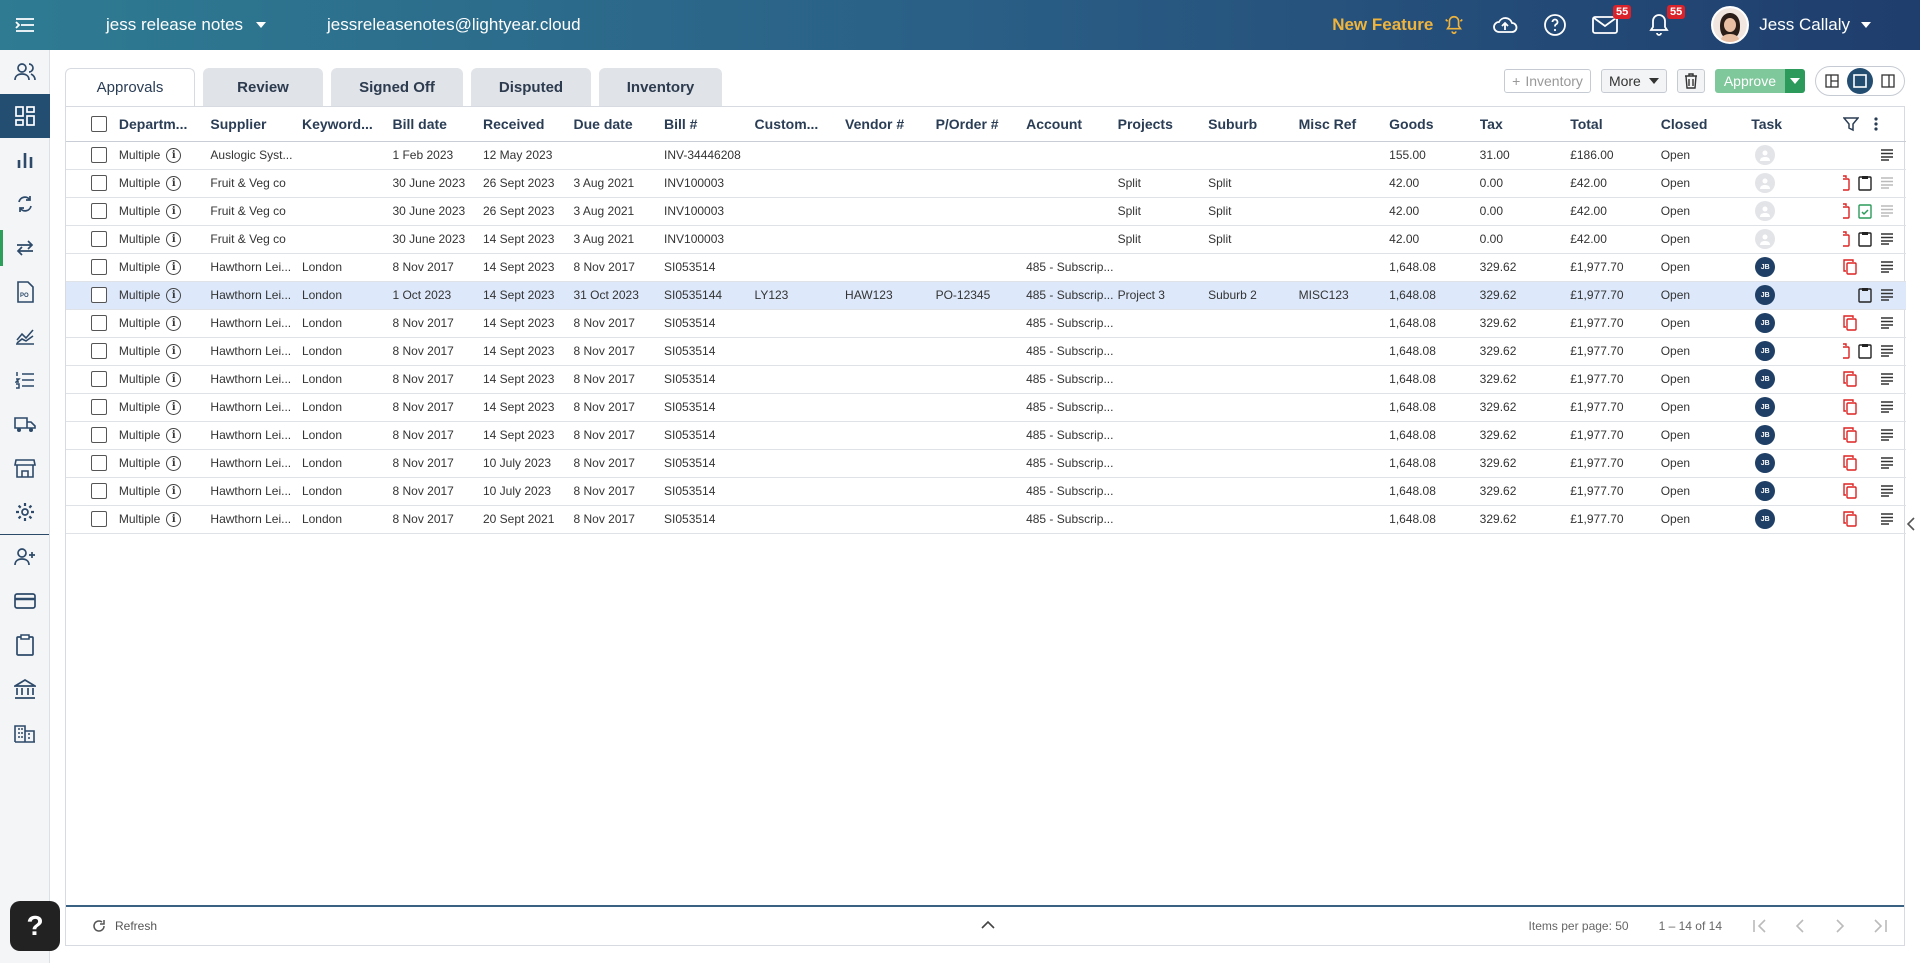  I want to click on column-header: Due date, so click(619, 124).